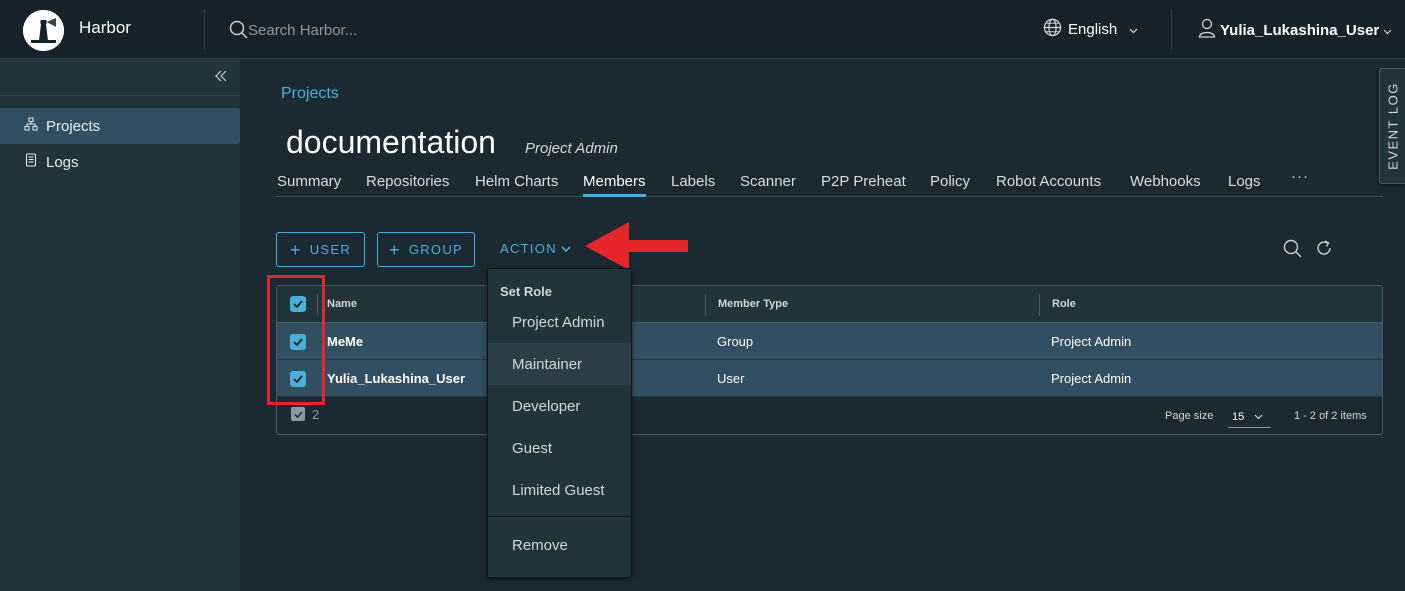  Describe the element at coordinates (829, 304) in the screenshot. I see `table-header: Name Member Type Role` at that location.